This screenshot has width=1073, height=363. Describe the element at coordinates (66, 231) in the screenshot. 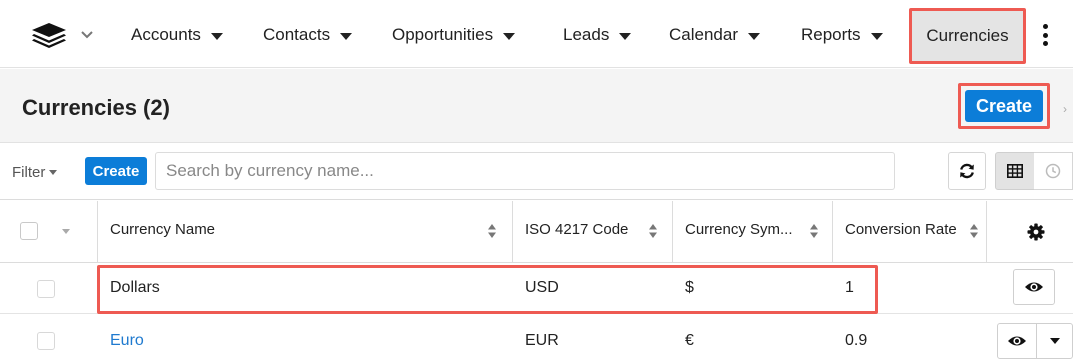

I see `select-all-caret-icon` at that location.